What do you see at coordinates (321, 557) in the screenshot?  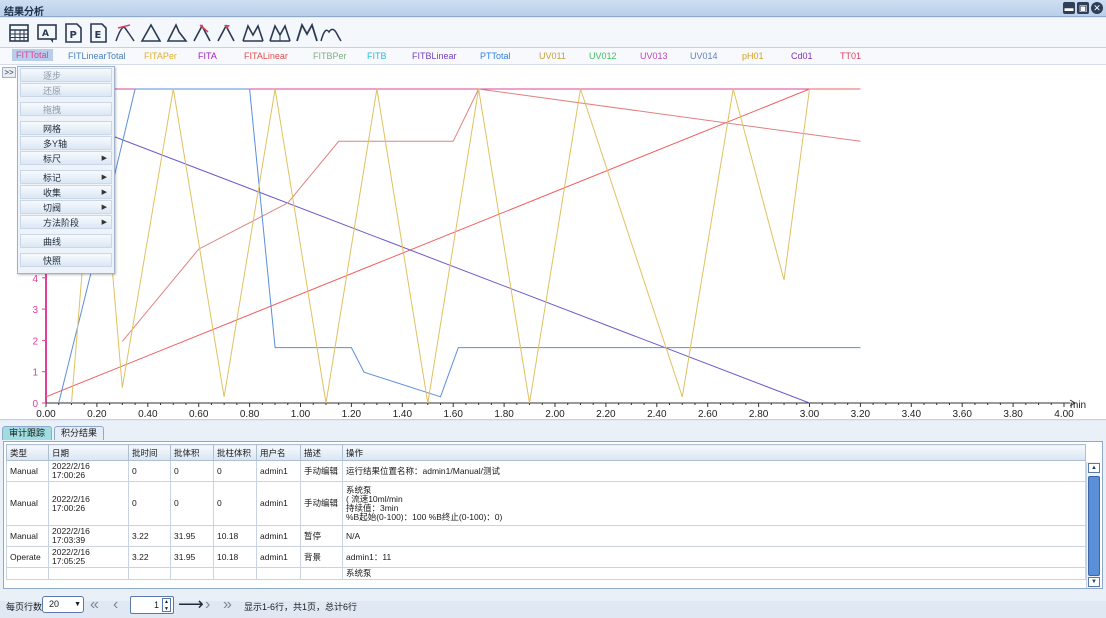 I see `cell-description: 背景` at bounding box center [321, 557].